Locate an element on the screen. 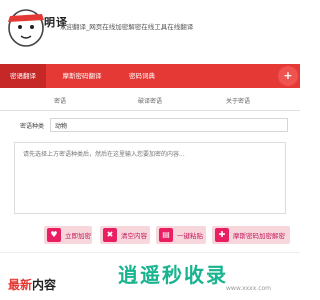 This screenshot has height=300, width=320. paste-button: ▤ 一键粘贴 is located at coordinates (181, 235).